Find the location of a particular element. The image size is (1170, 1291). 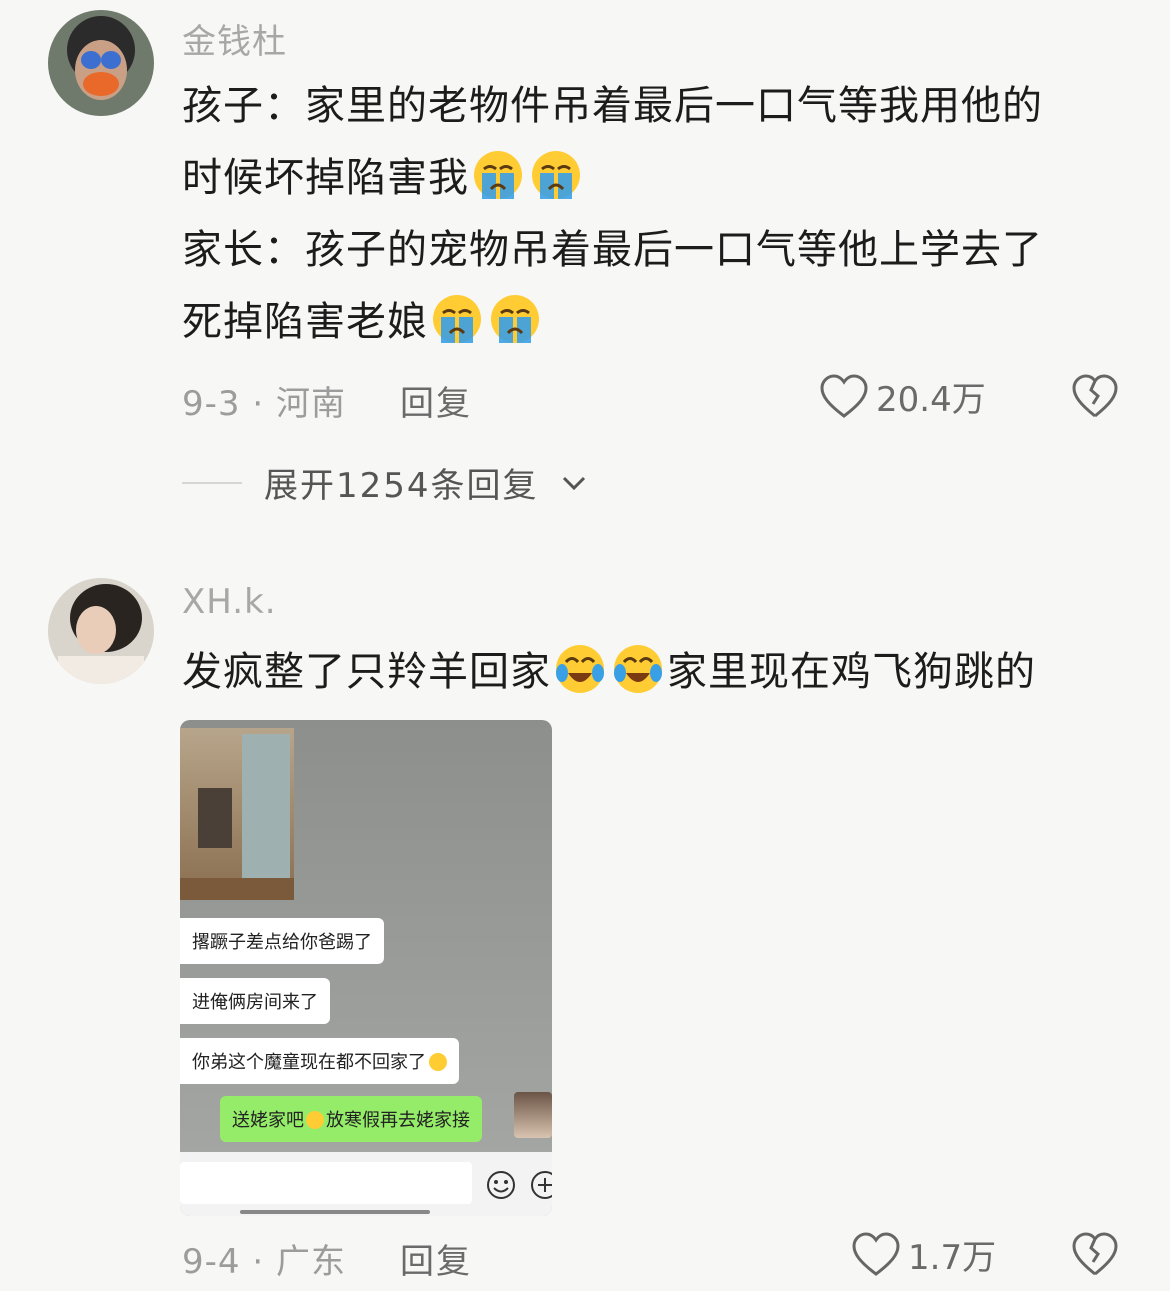

divider is located at coordinates (212, 482).